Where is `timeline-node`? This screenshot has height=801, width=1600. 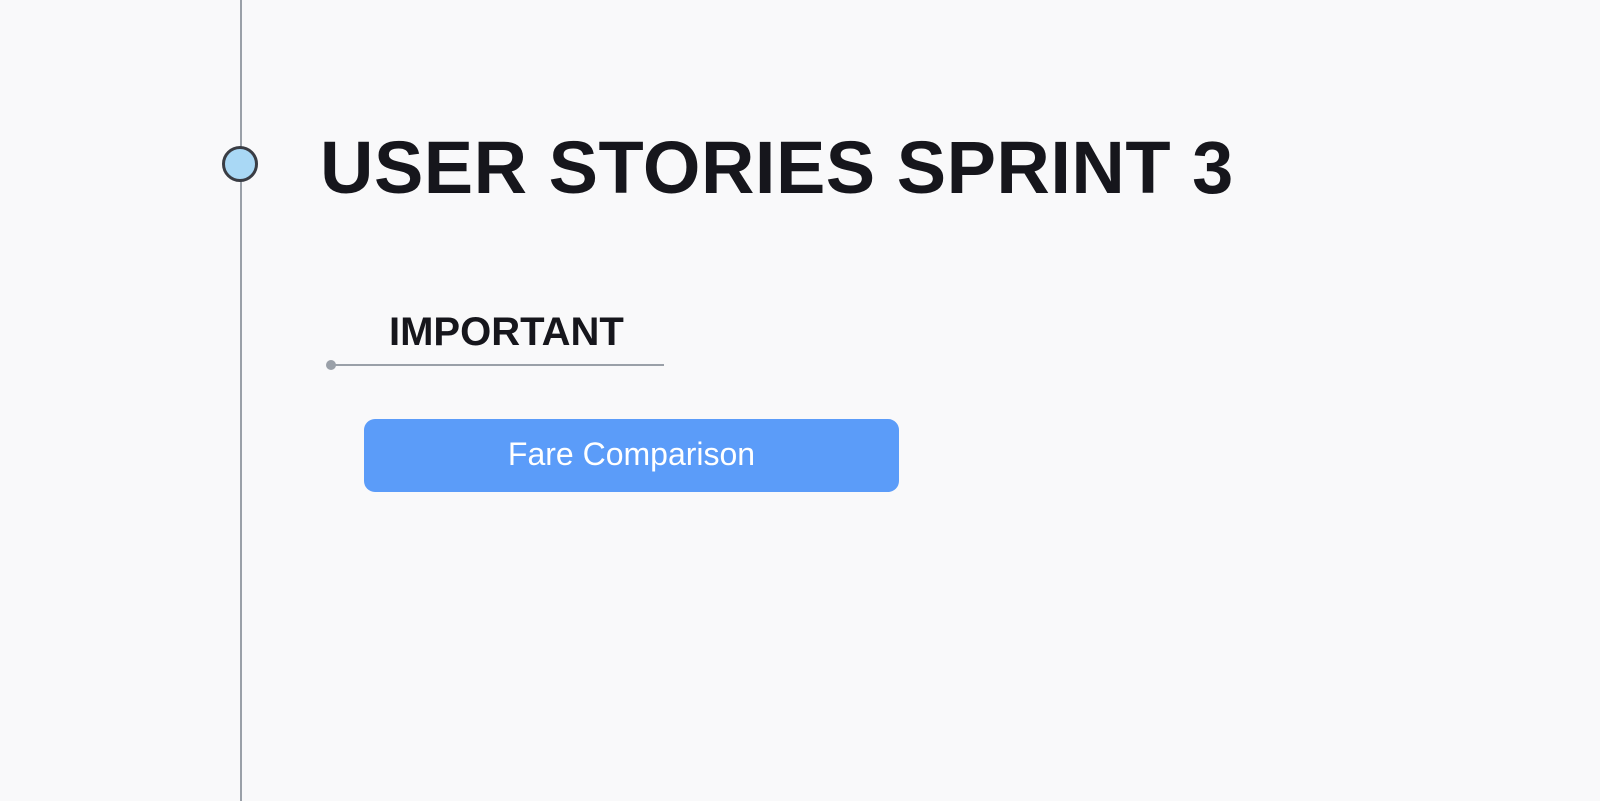 timeline-node is located at coordinates (240, 164).